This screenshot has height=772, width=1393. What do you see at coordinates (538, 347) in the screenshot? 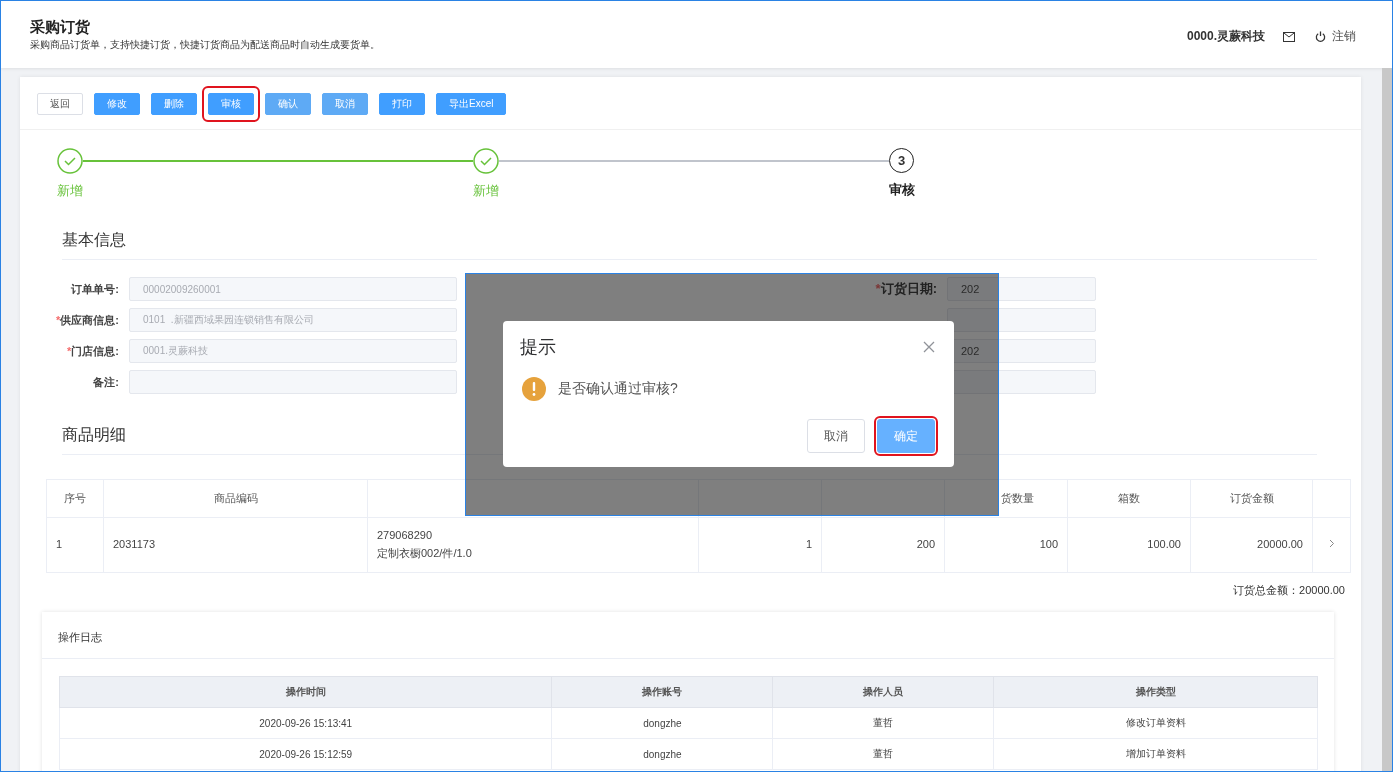
I see `dialog-title: 提示` at bounding box center [538, 347].